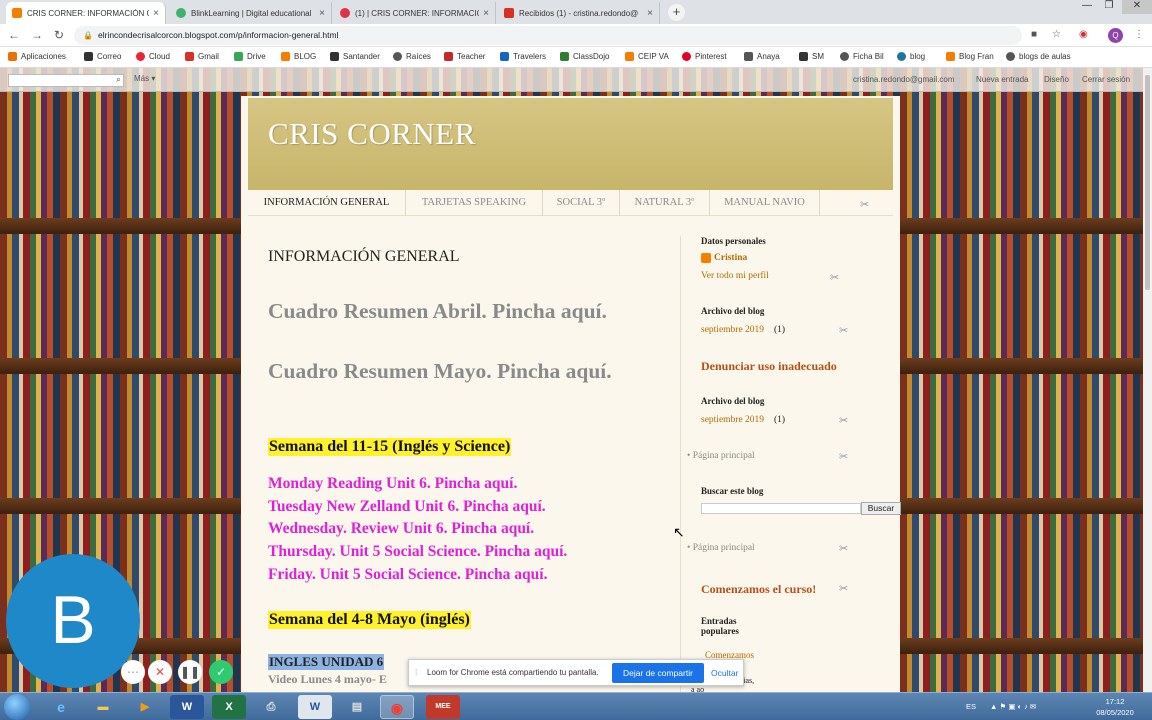 This screenshot has width=1152, height=720. What do you see at coordinates (229, 707) in the screenshot?
I see `excel-icon: X` at bounding box center [229, 707].